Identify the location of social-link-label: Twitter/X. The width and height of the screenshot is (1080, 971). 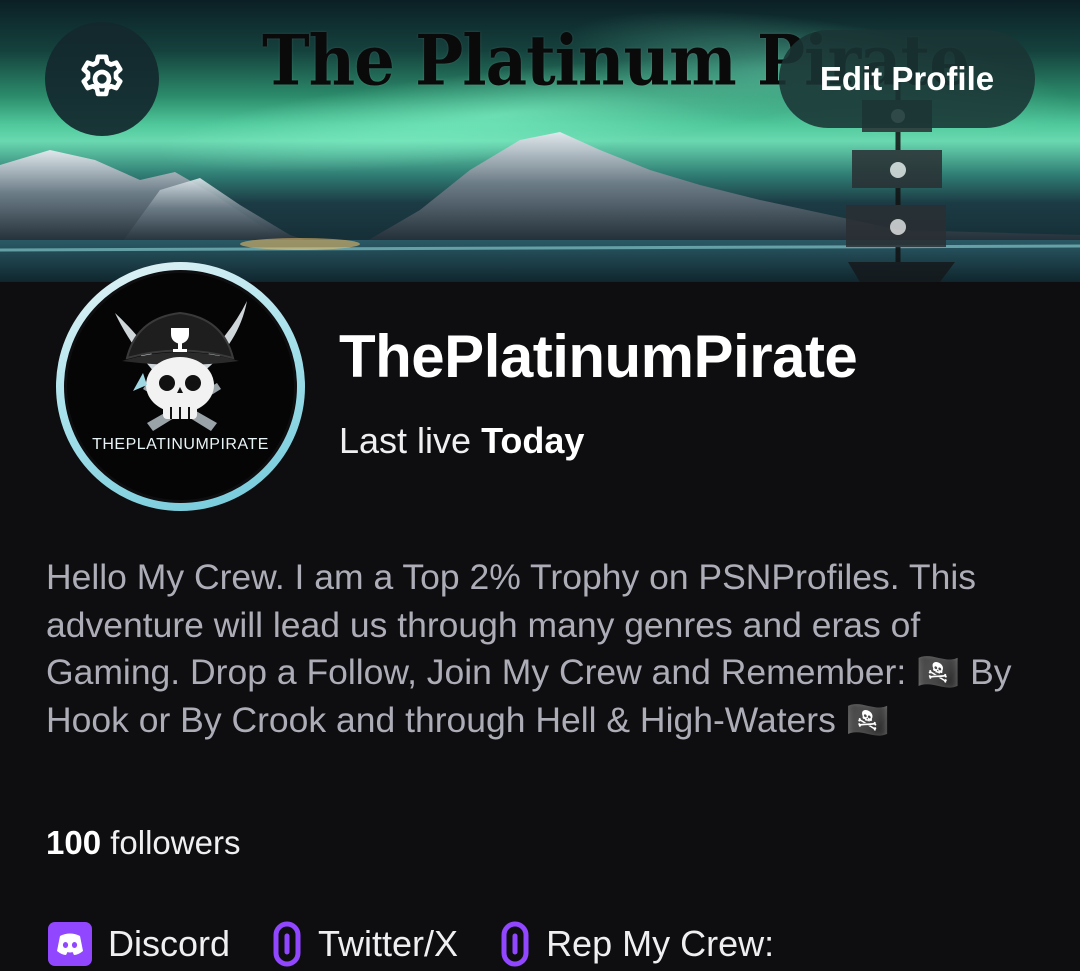
(388, 943).